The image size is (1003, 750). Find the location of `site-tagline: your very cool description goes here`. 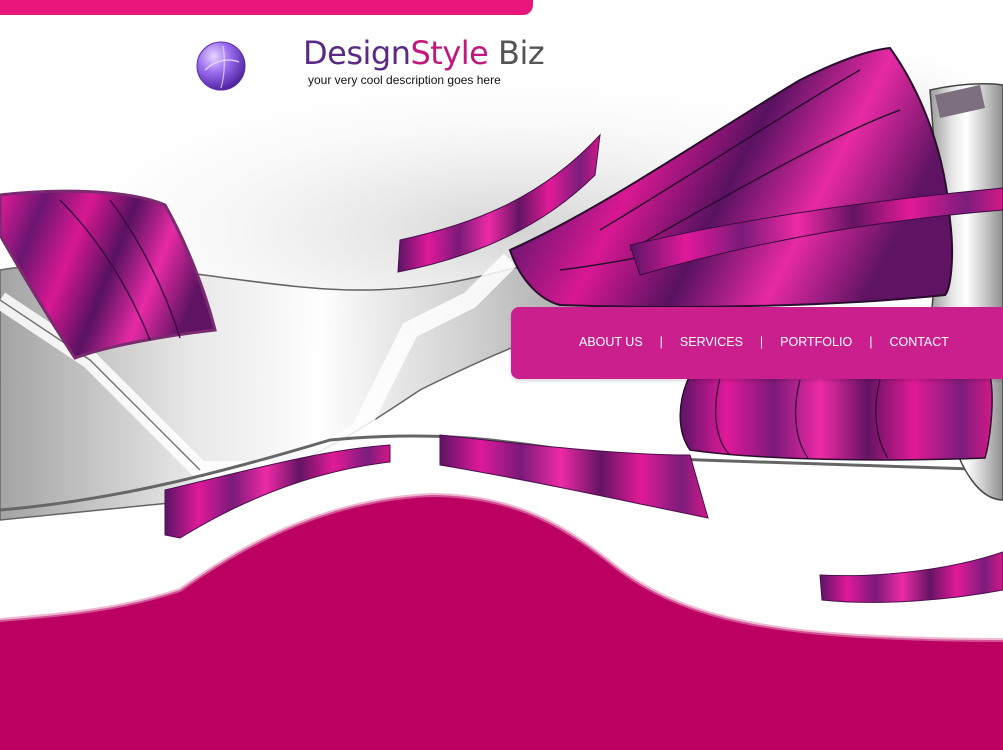

site-tagline: your very cool description goes here is located at coordinates (404, 80).